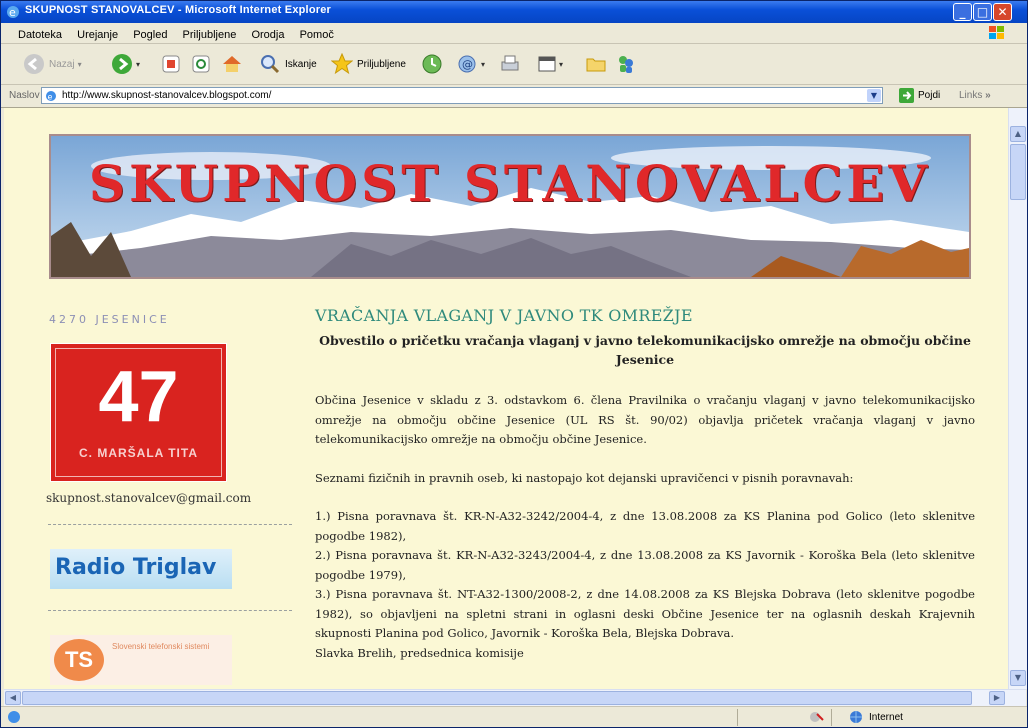 The width and height of the screenshot is (1028, 728). I want to click on menu-pomoc: Pomoč, so click(317, 33).